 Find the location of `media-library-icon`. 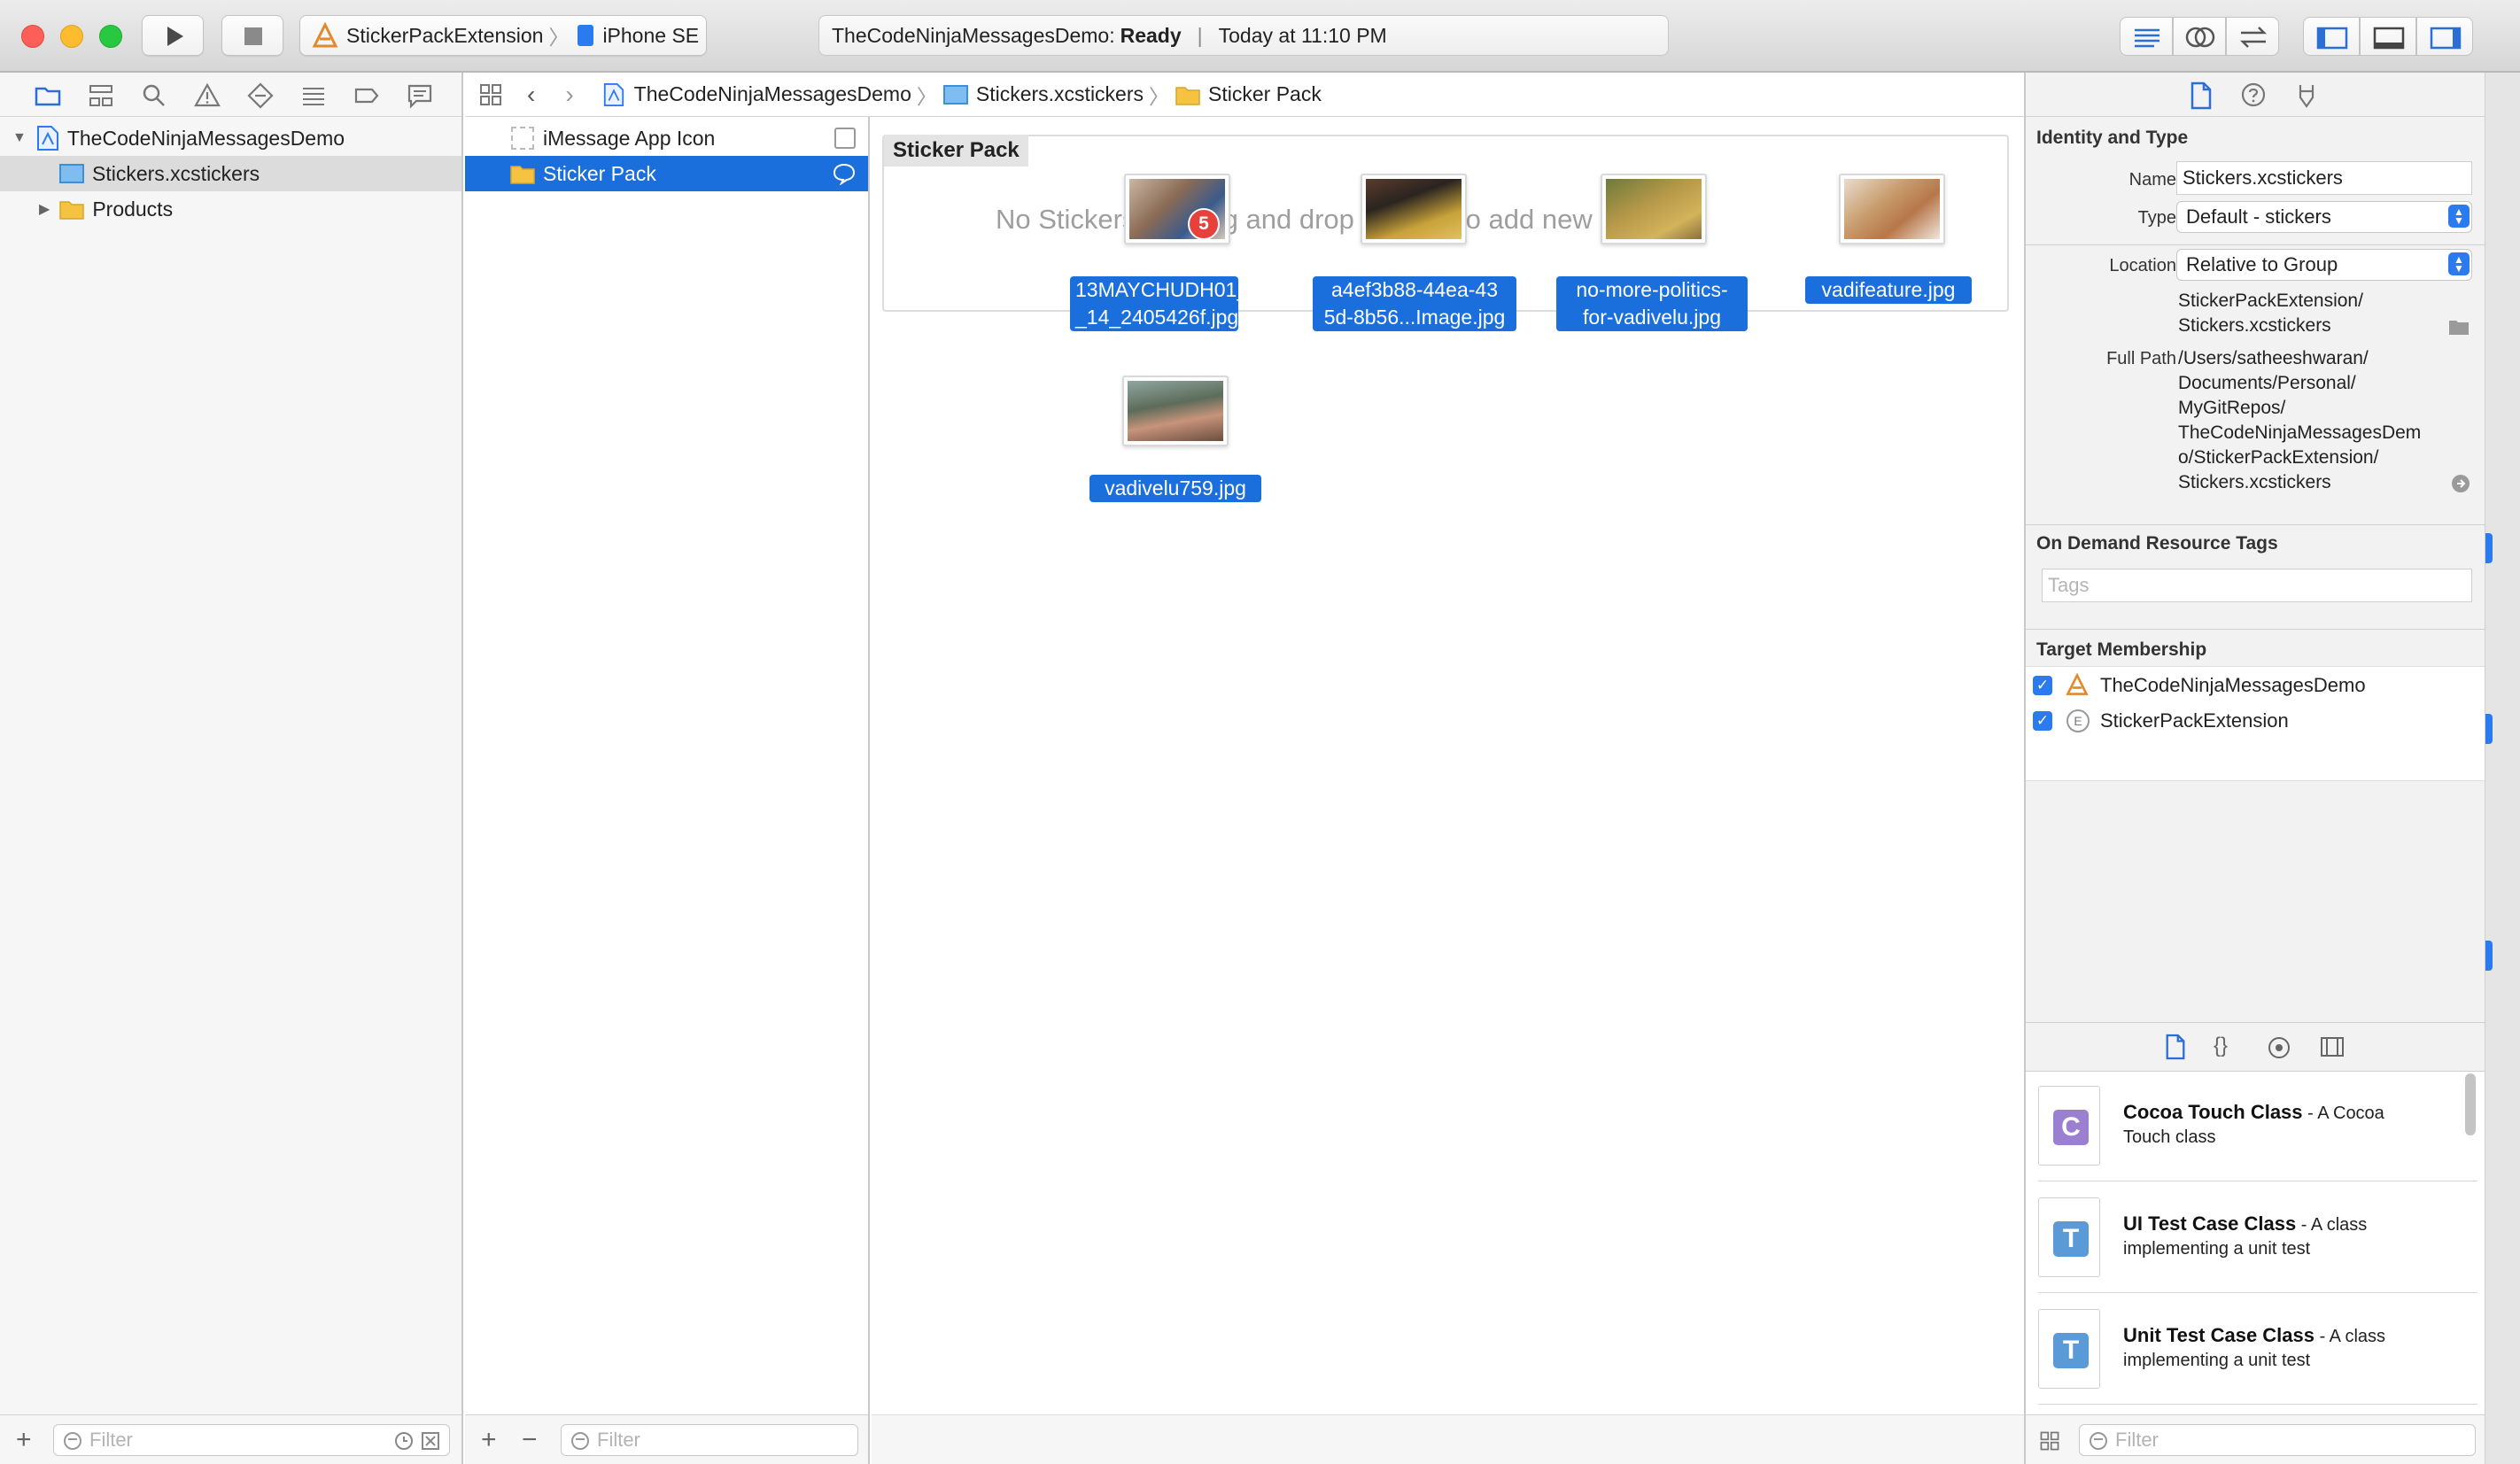

media-library-icon is located at coordinates (2332, 1046).